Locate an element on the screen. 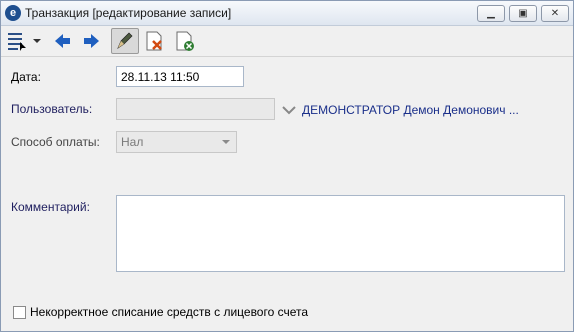 This screenshot has height=332, width=574. comment-label: Комментарий: is located at coordinates (50, 207).